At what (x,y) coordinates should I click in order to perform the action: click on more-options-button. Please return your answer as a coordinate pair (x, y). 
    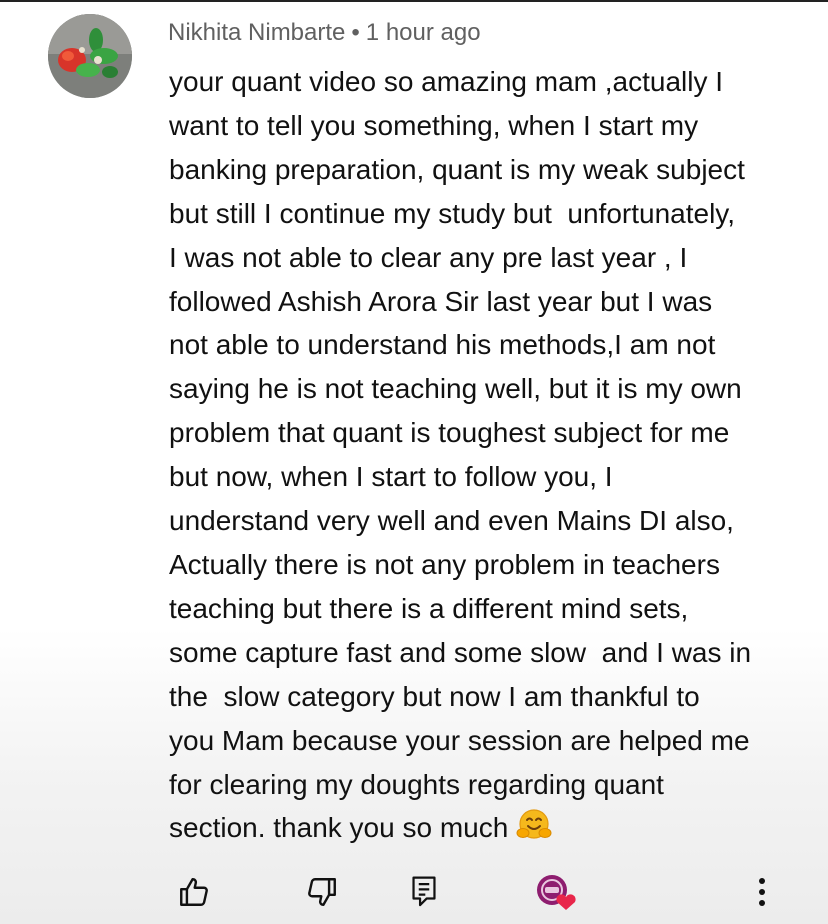
    Looking at the image, I should click on (762, 894).